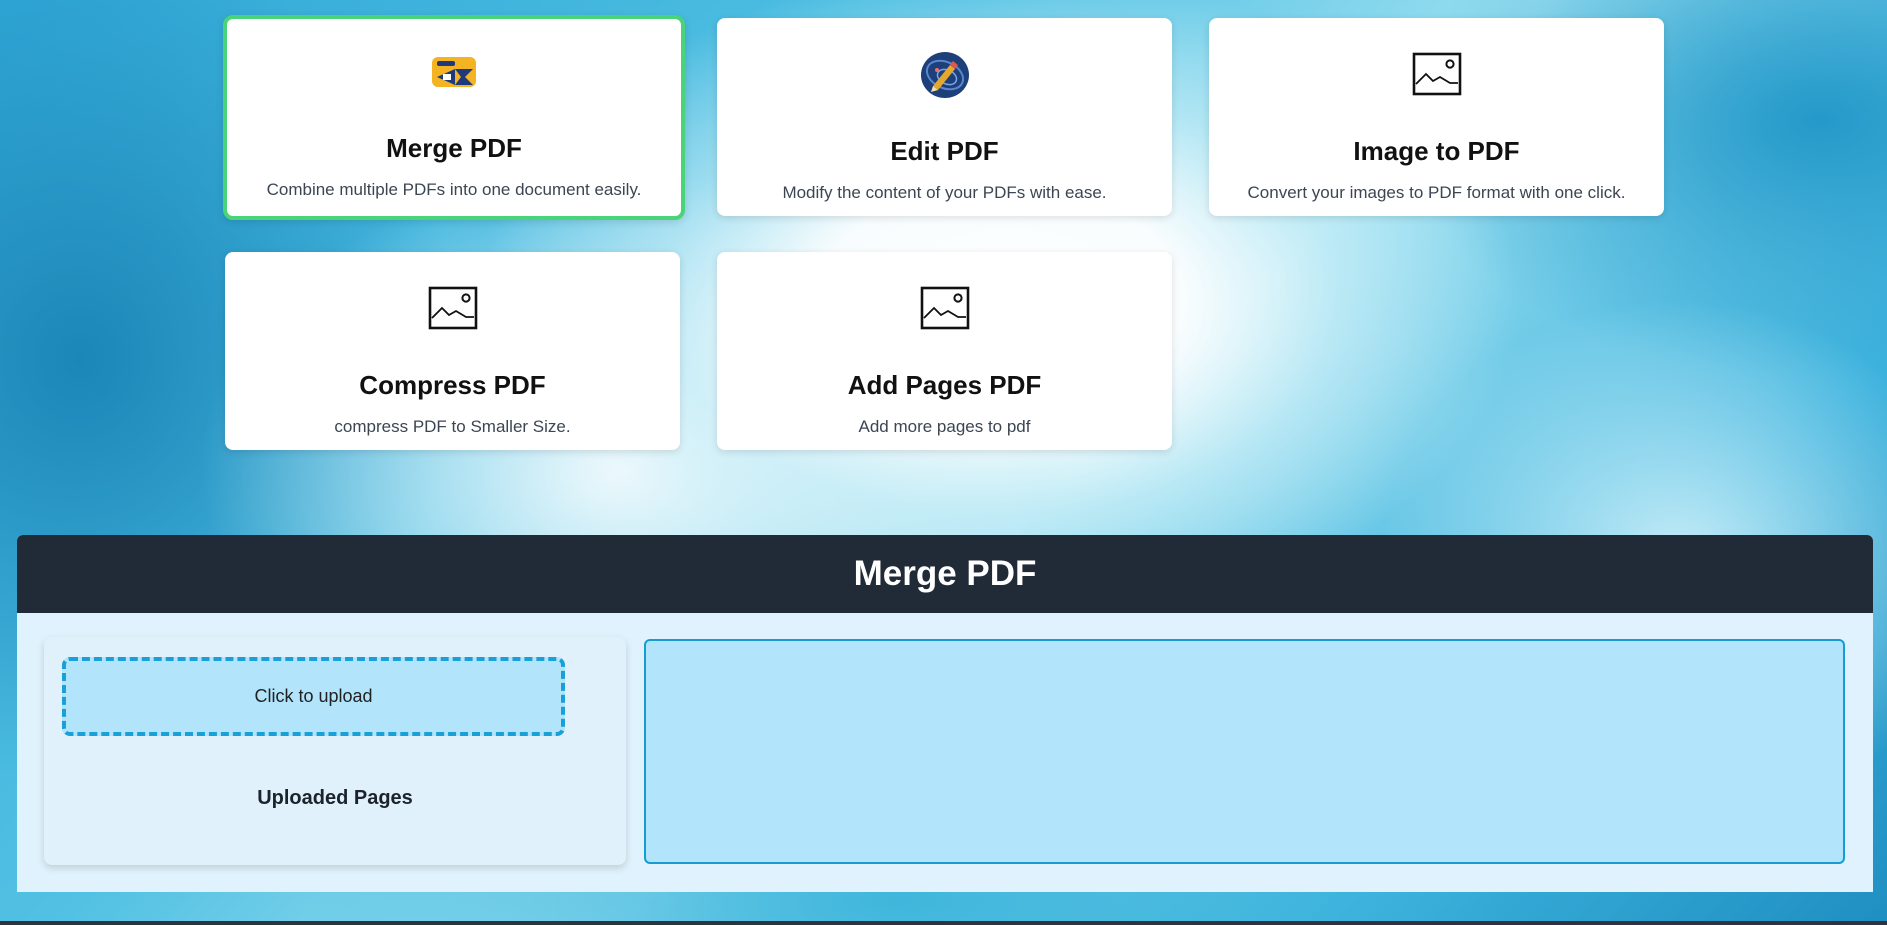  Describe the element at coordinates (313, 696) in the screenshot. I see `upload-dropzone: Click to upload` at that location.